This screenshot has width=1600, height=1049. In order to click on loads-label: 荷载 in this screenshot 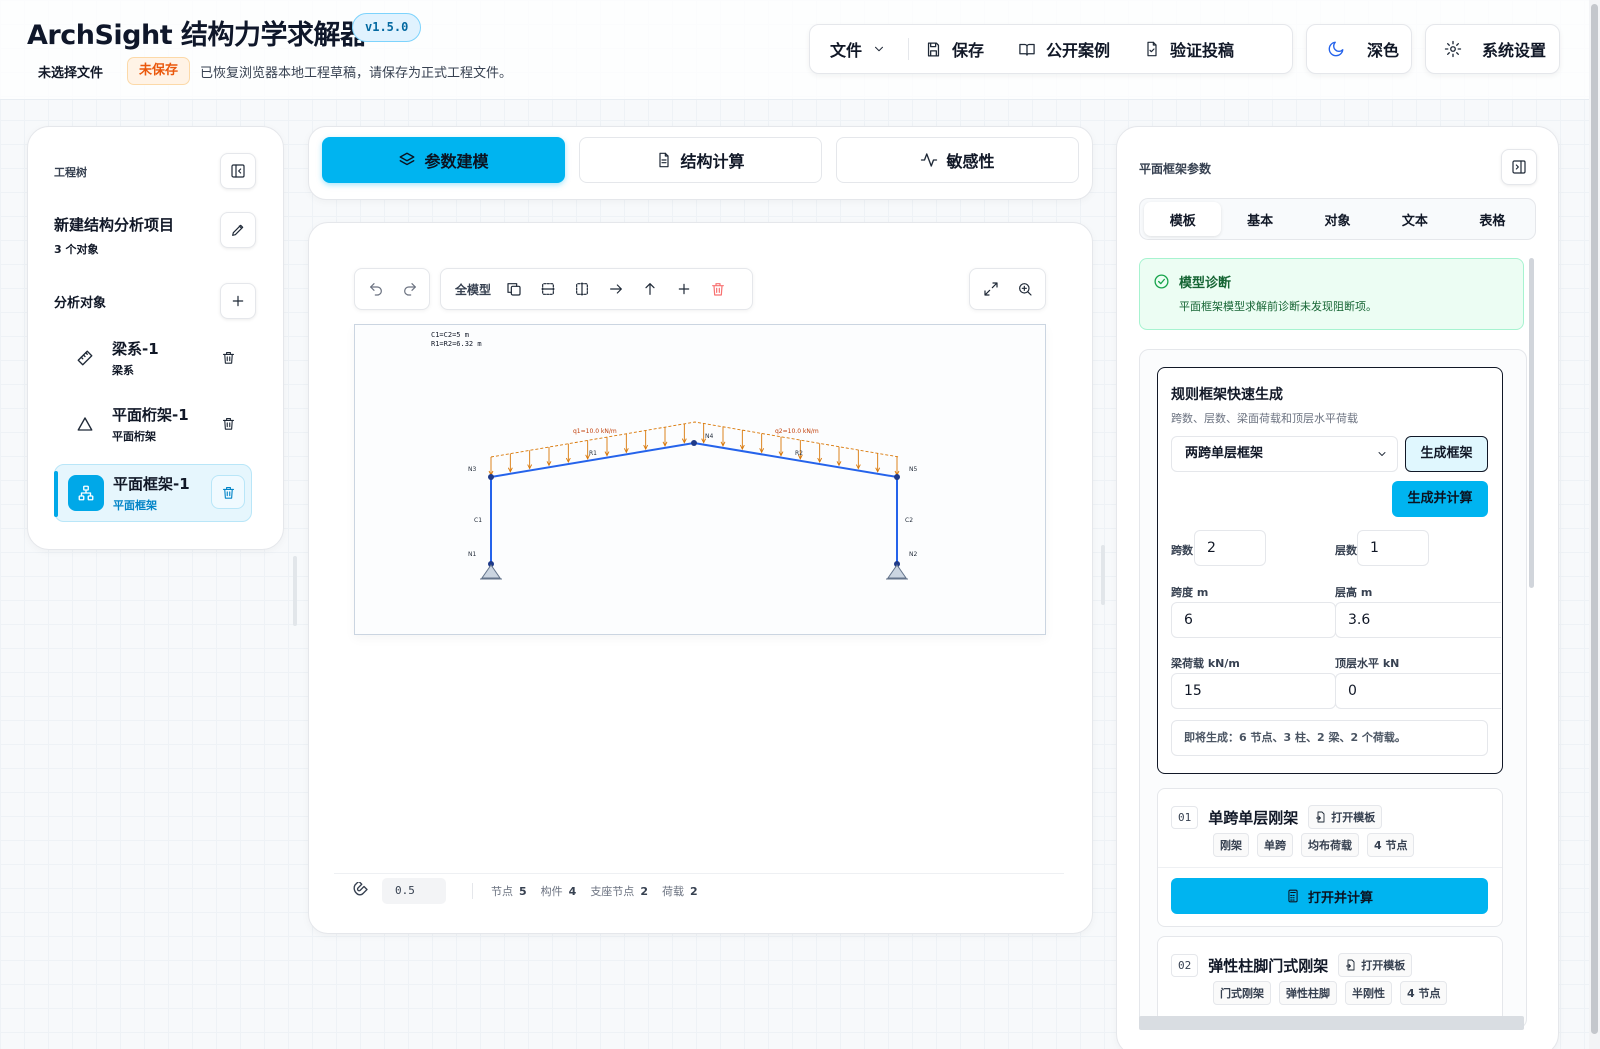, I will do `click(672, 891)`.